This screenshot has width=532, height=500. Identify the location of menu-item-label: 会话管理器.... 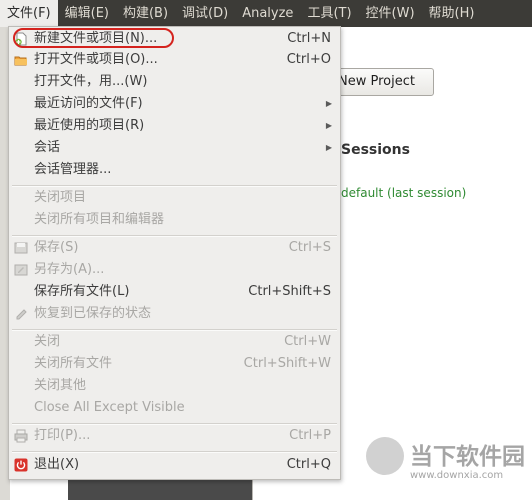
(73, 169).